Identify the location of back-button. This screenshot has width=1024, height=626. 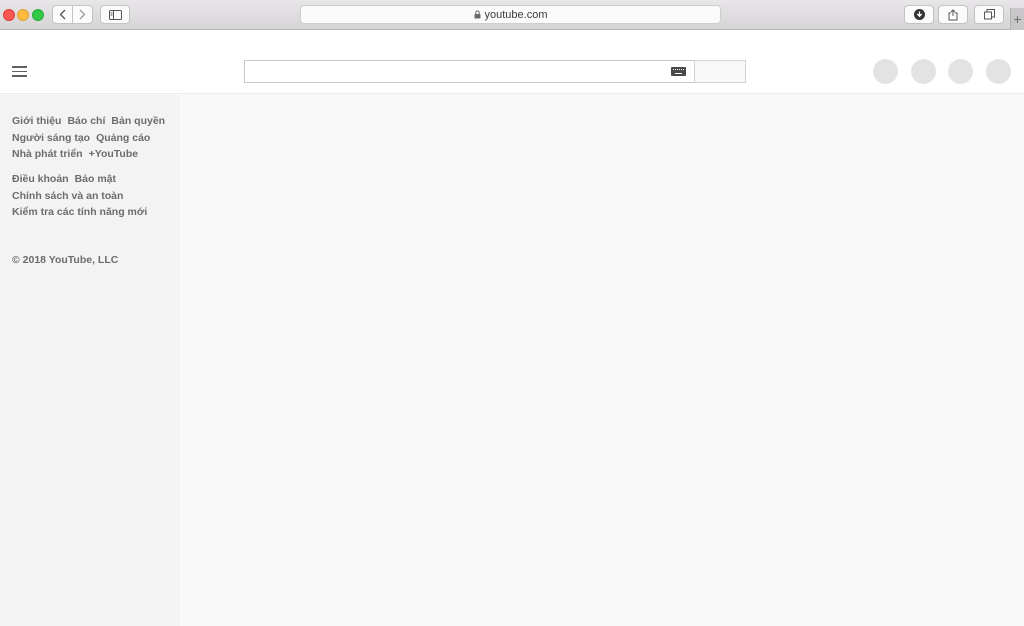
(62, 14).